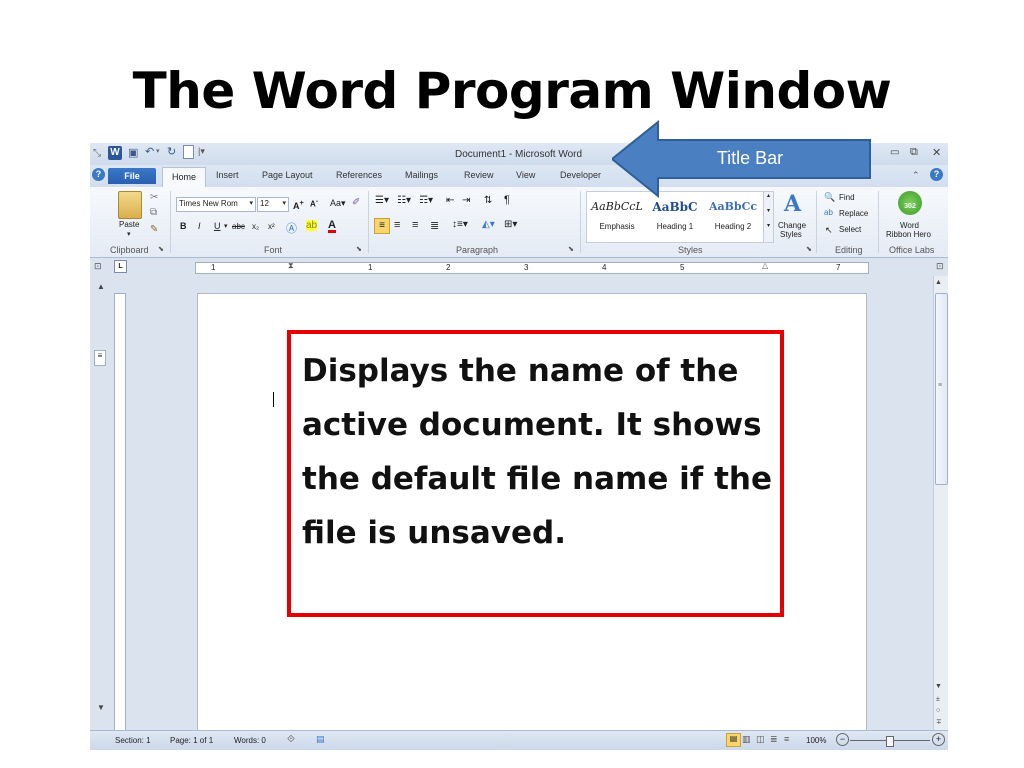 This screenshot has height=768, width=1024. Describe the element at coordinates (938, 739) in the screenshot. I see `zoom-in-icon: +` at that location.